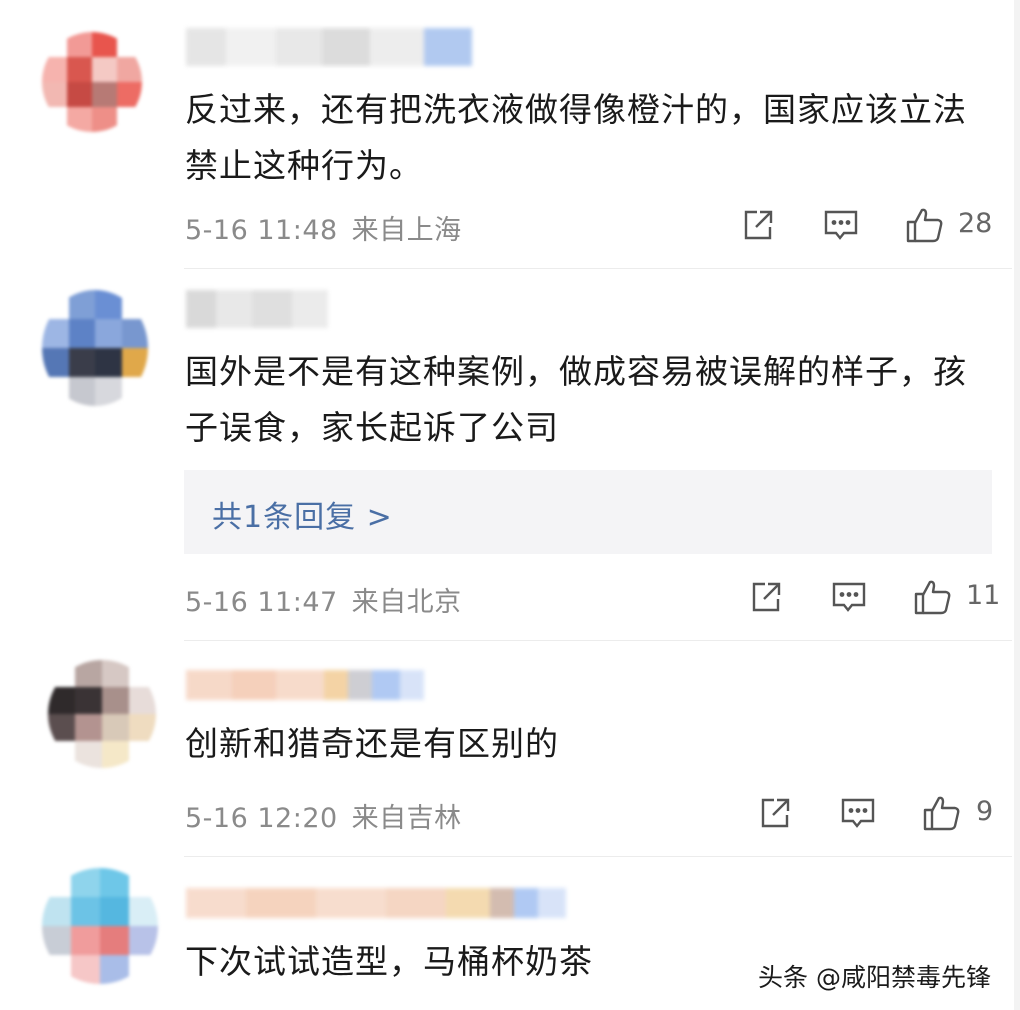 This screenshot has height=1010, width=1020. I want to click on like-count: 28, so click(975, 223).